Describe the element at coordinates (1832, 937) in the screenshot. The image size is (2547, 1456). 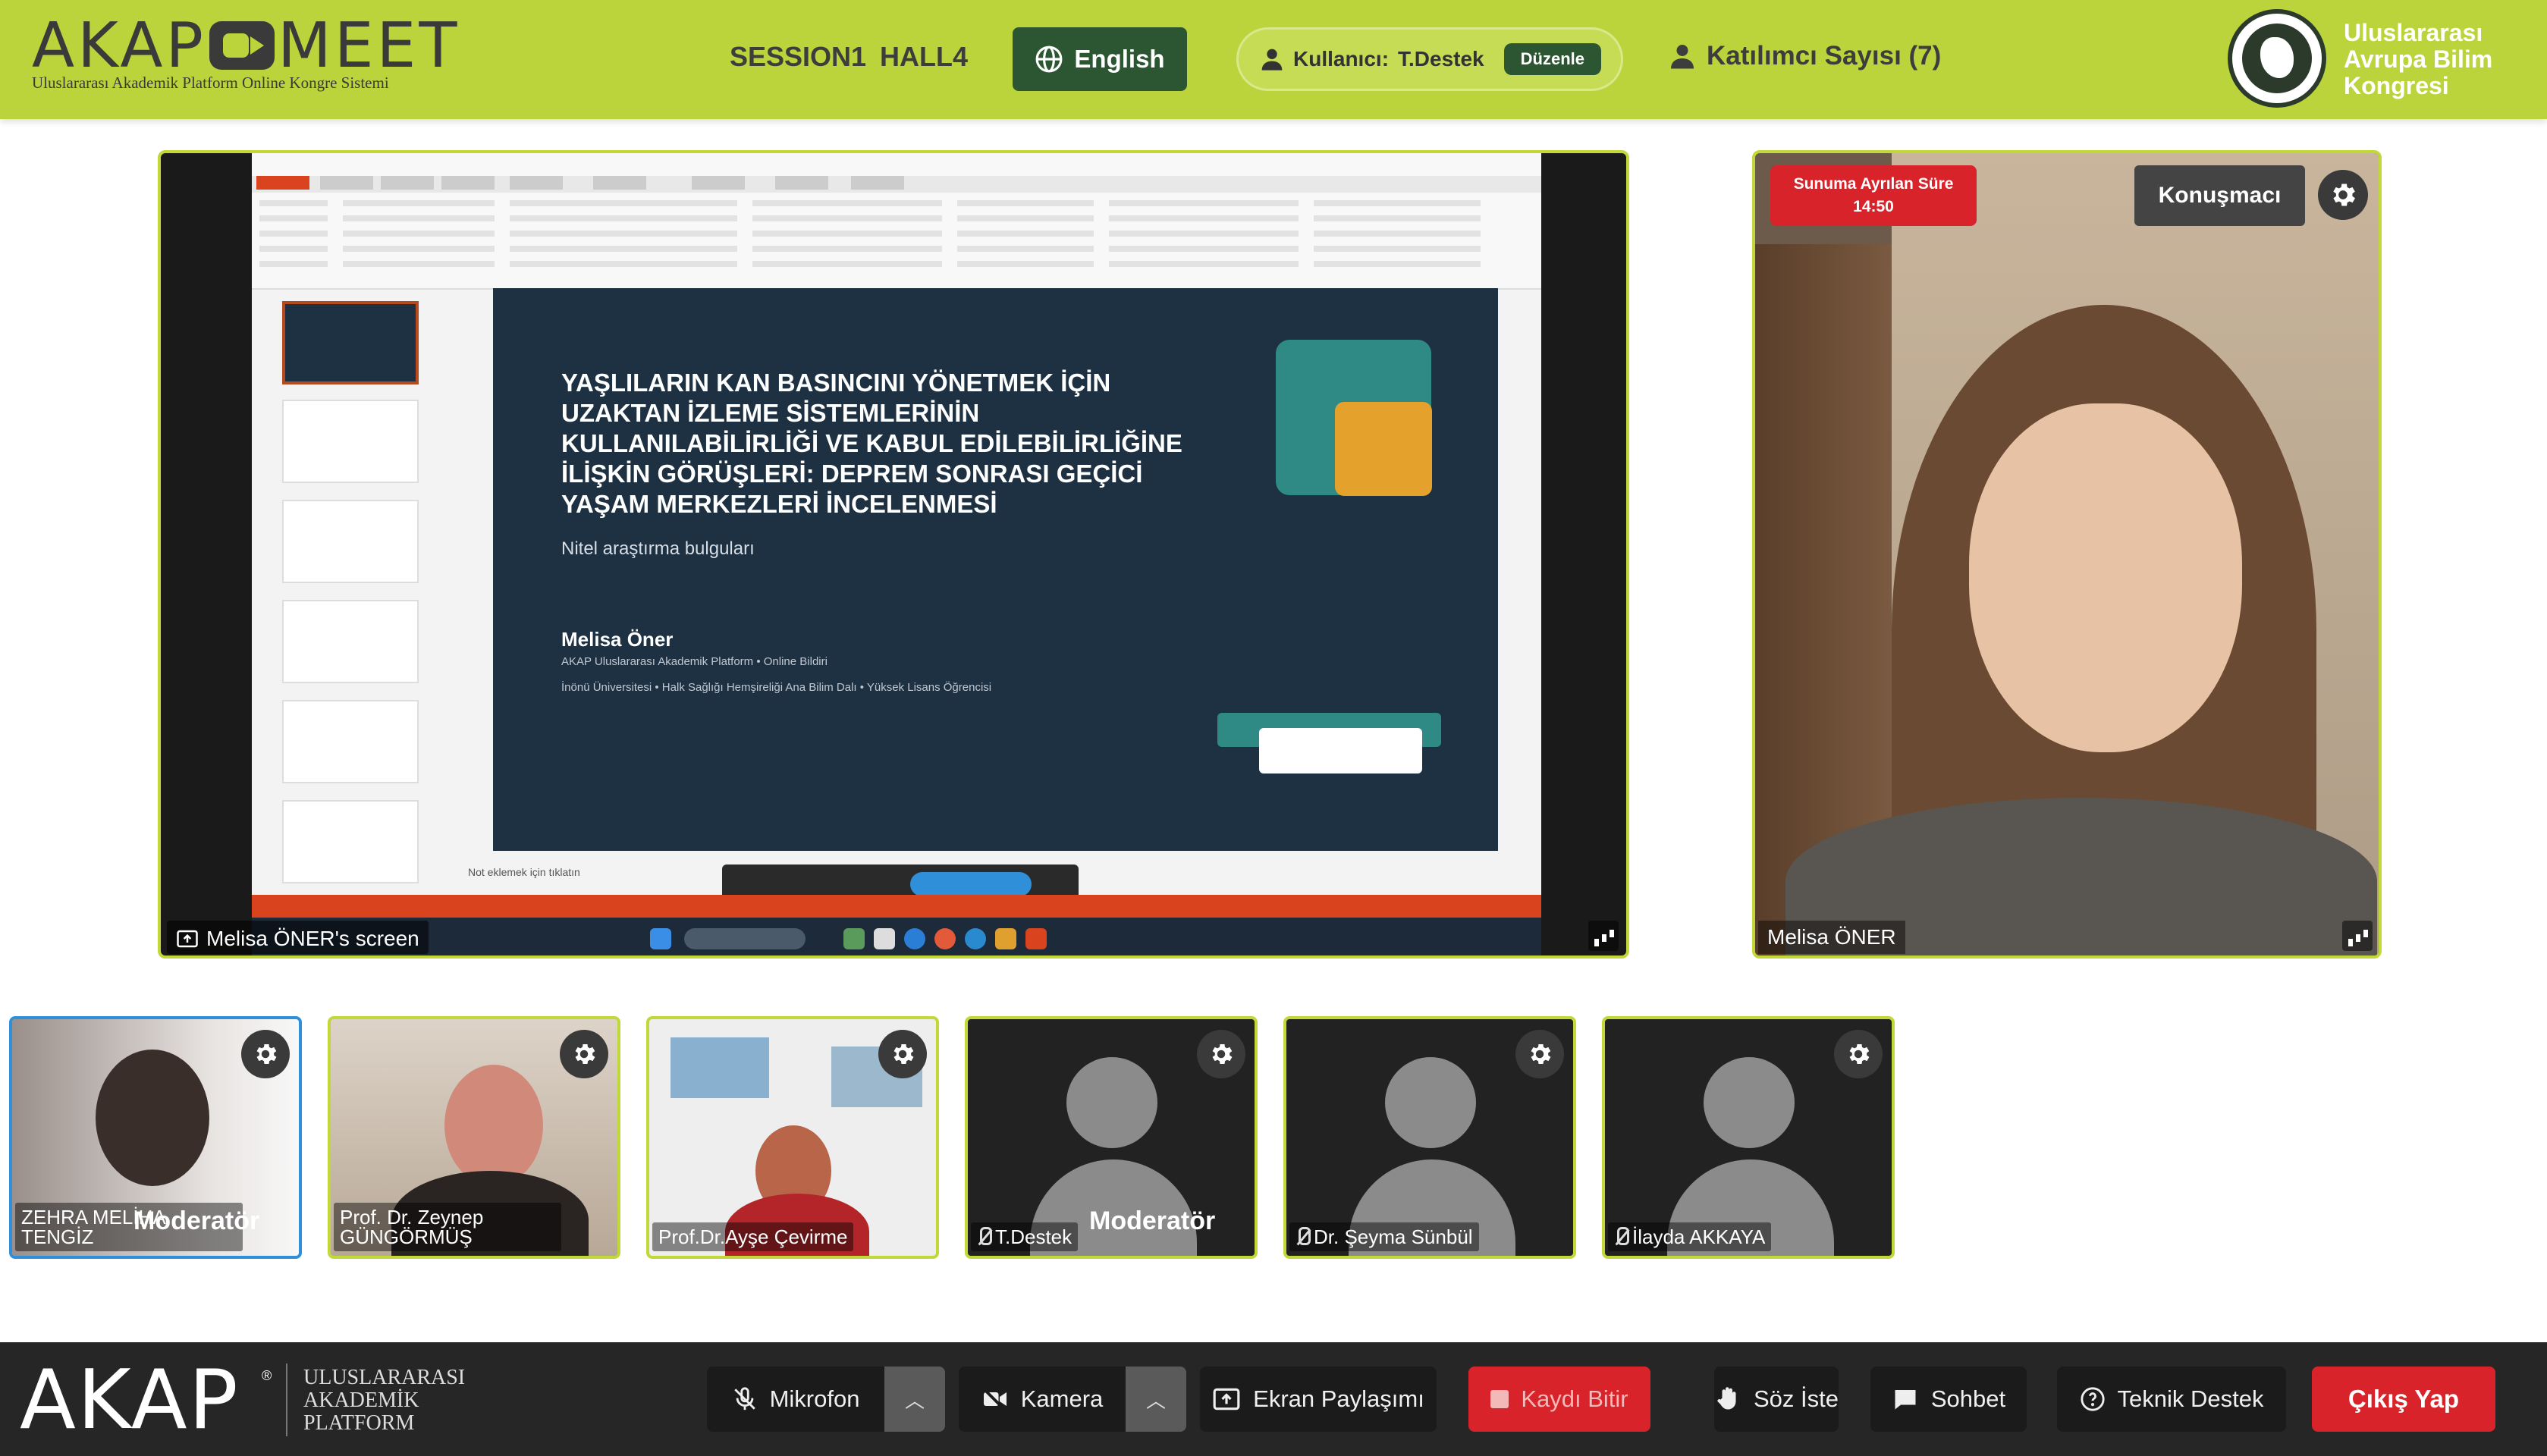
I see `speaker-name-label: Melisa ÖNER` at that location.